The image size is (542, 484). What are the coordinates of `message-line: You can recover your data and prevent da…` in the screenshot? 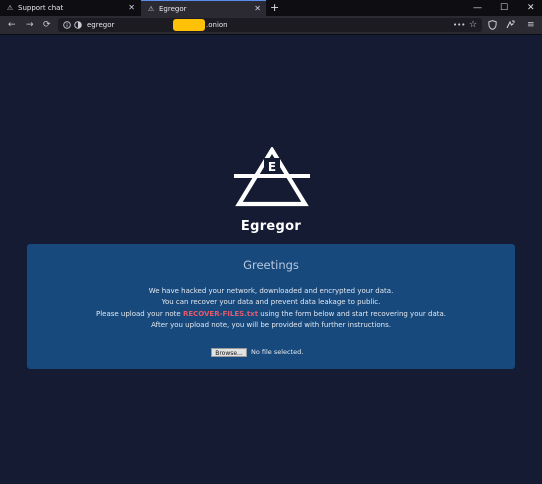 It's located at (271, 302).